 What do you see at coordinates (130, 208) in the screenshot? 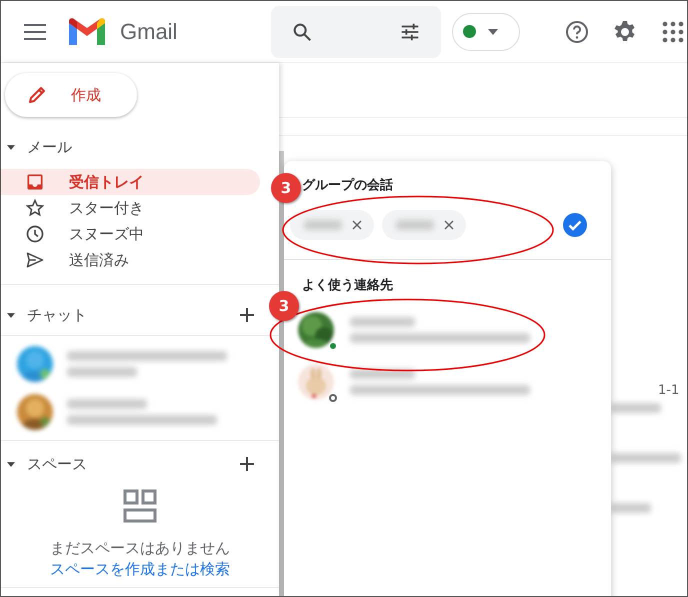
I see `nav-item: スター付き` at bounding box center [130, 208].